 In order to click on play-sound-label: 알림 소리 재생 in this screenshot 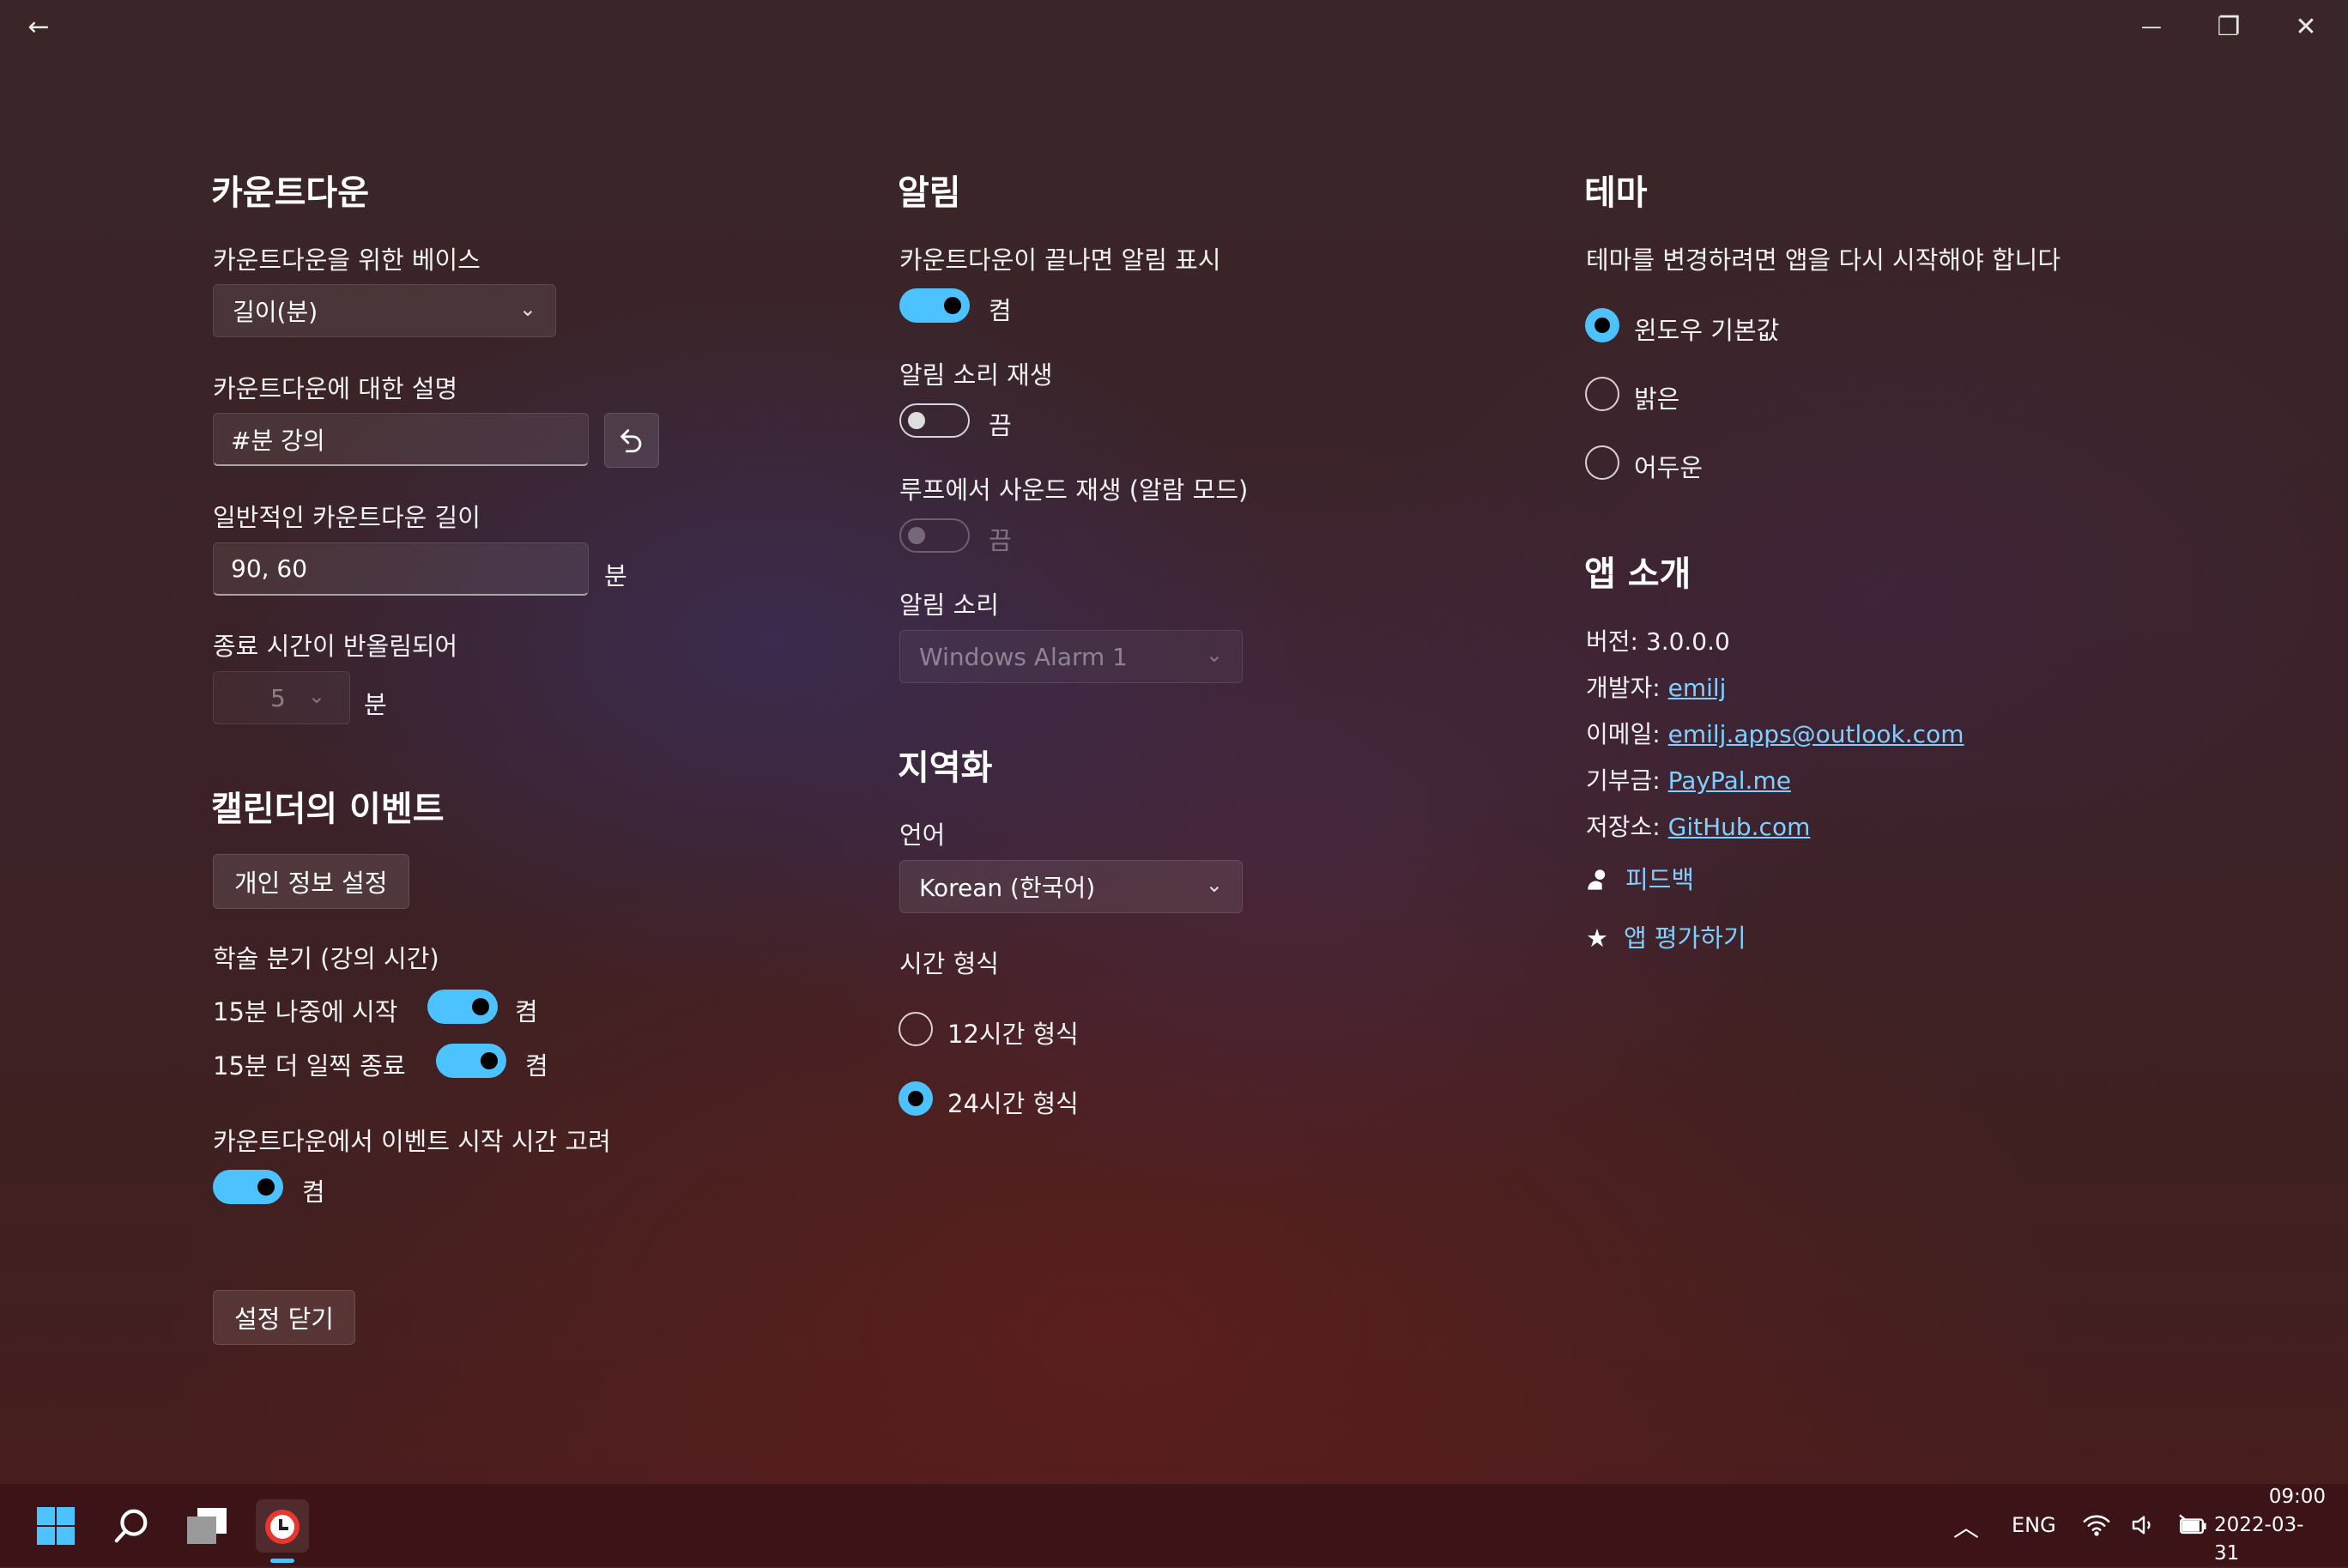, I will do `click(976, 375)`.